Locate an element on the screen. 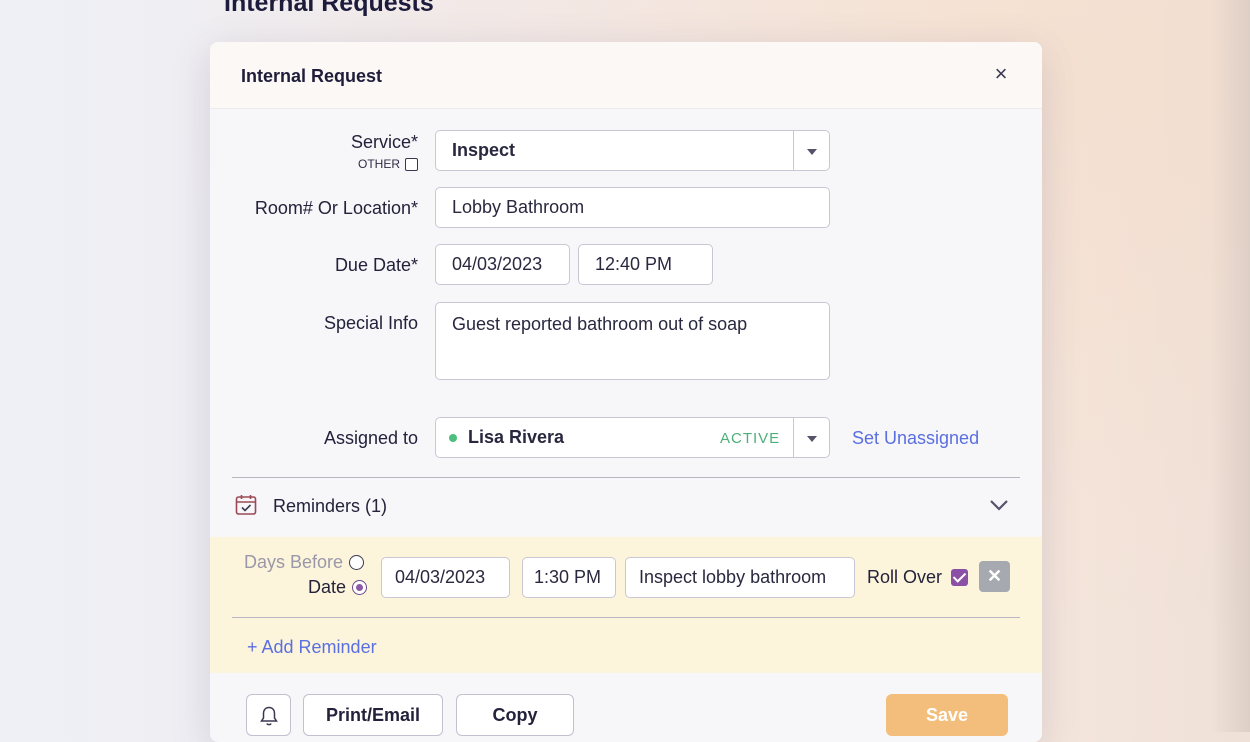 The image size is (1250, 742). special-info-value: Guest reported bathroom out of soap is located at coordinates (600, 324).